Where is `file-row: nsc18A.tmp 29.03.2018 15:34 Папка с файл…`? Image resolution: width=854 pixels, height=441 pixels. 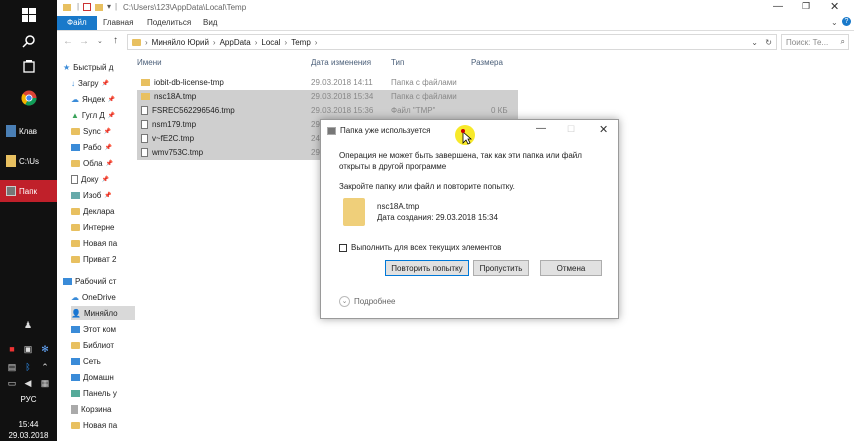 file-row: nsc18A.tmp 29.03.2018 15:34 Папка с файл… is located at coordinates (327, 97).